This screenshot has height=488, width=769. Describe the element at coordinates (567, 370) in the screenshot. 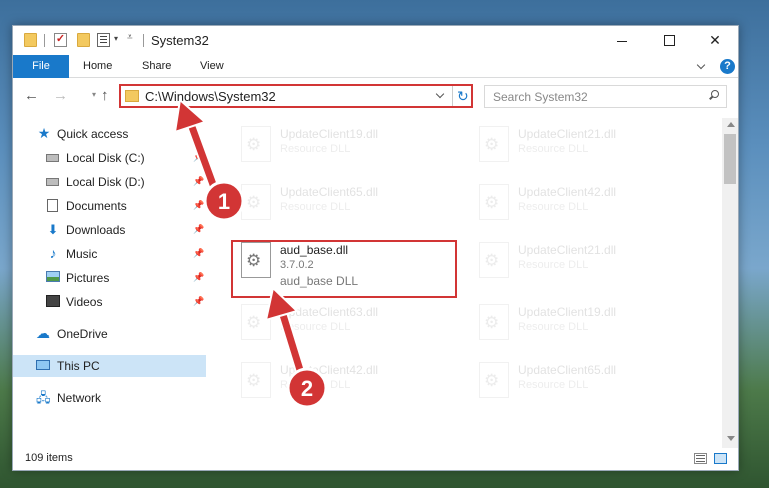

I see `file-name: UpdateClient65.dll` at that location.